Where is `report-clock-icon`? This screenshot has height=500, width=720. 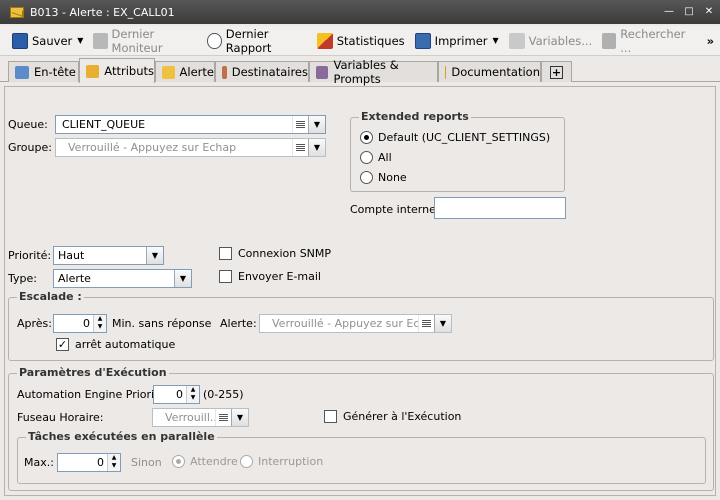
report-clock-icon is located at coordinates (214, 40).